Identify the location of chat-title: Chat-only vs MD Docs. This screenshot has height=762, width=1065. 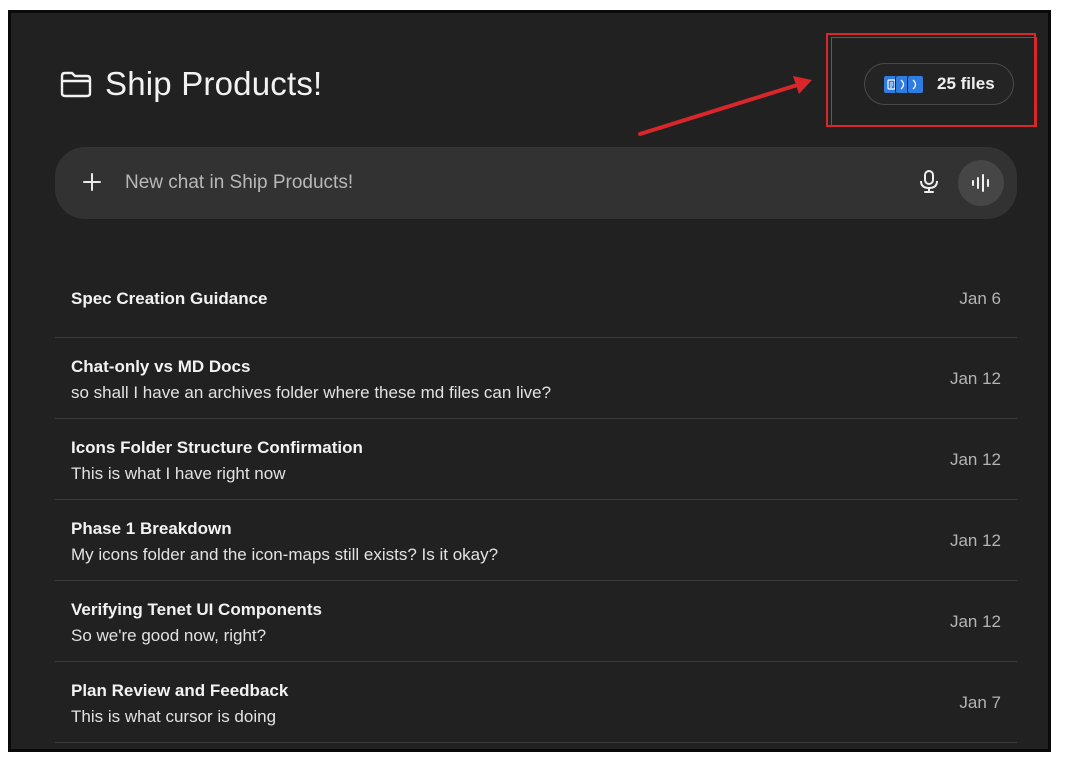
(161, 366).